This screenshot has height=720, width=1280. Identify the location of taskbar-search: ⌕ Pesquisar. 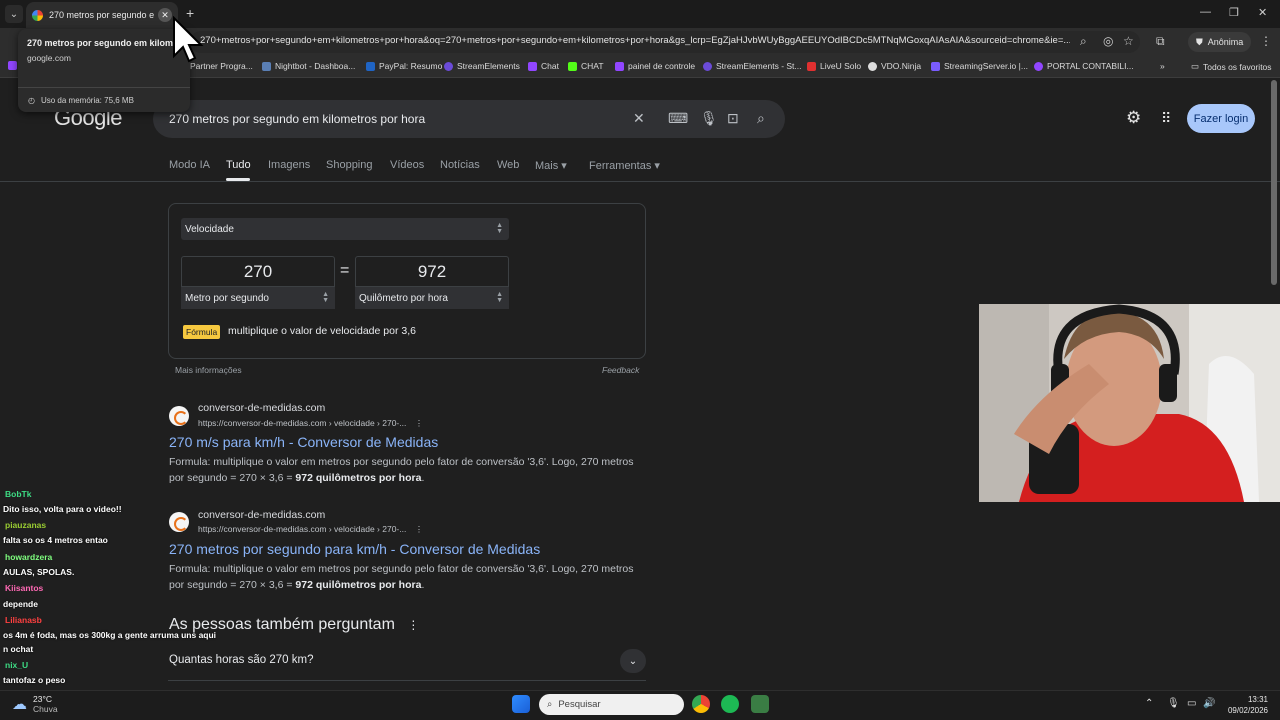
(611, 704).